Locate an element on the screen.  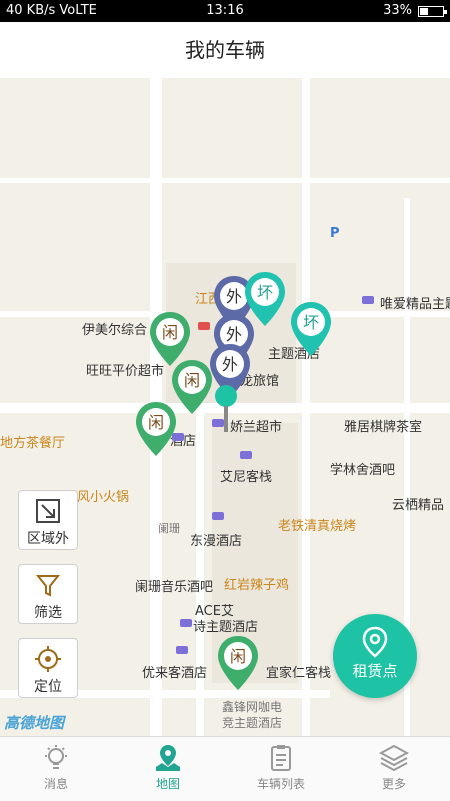
map-label: 诗主题酒店 is located at coordinates (226, 627).